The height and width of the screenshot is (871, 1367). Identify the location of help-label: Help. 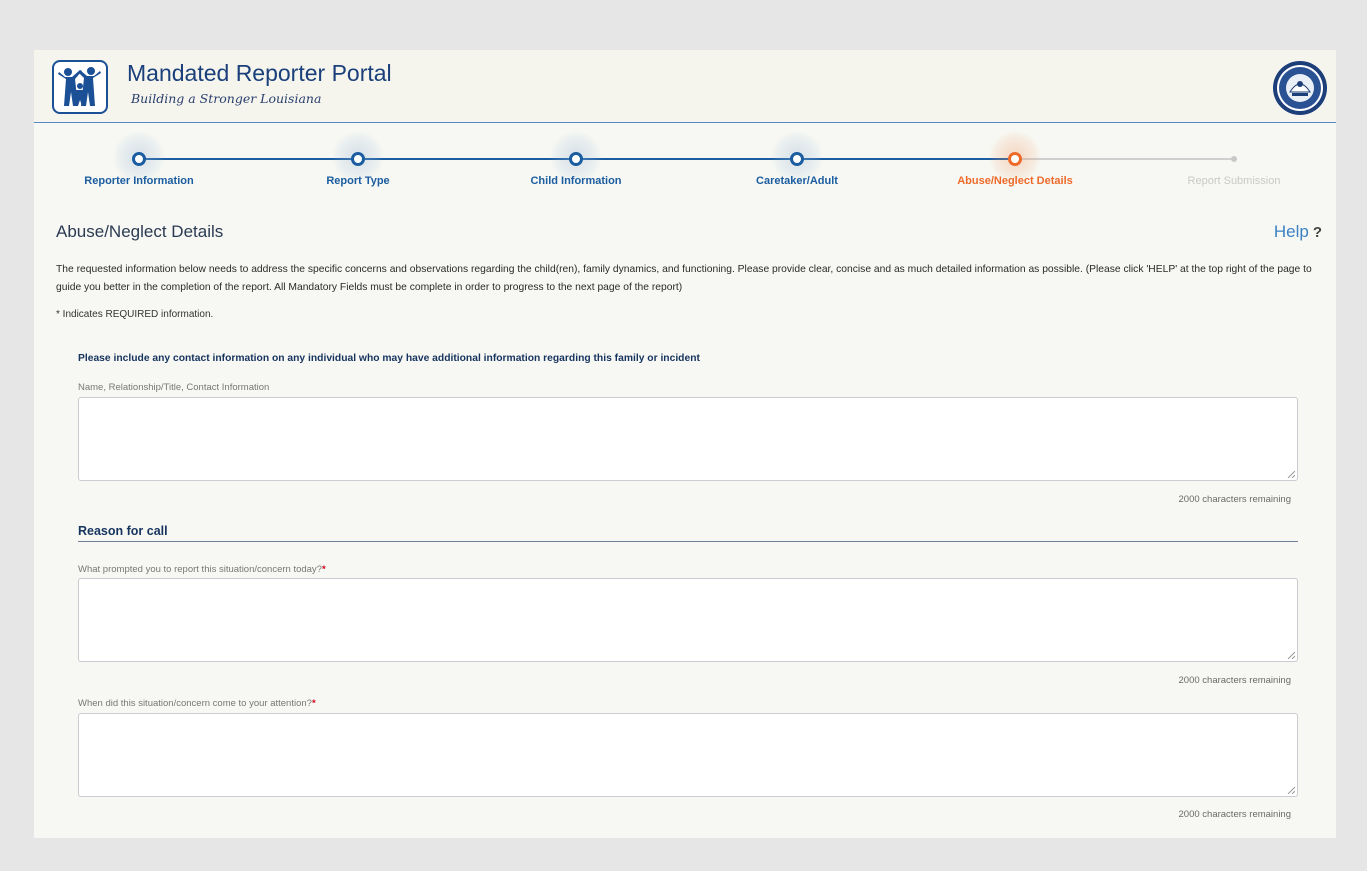
(1291, 231).